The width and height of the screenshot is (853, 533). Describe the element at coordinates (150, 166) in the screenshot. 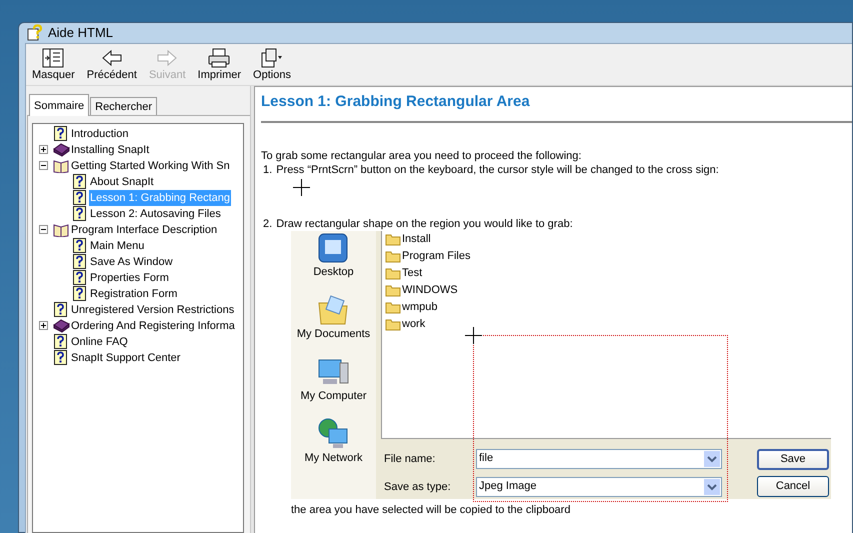

I see `tree-item: Getting Started Working With Sn` at that location.